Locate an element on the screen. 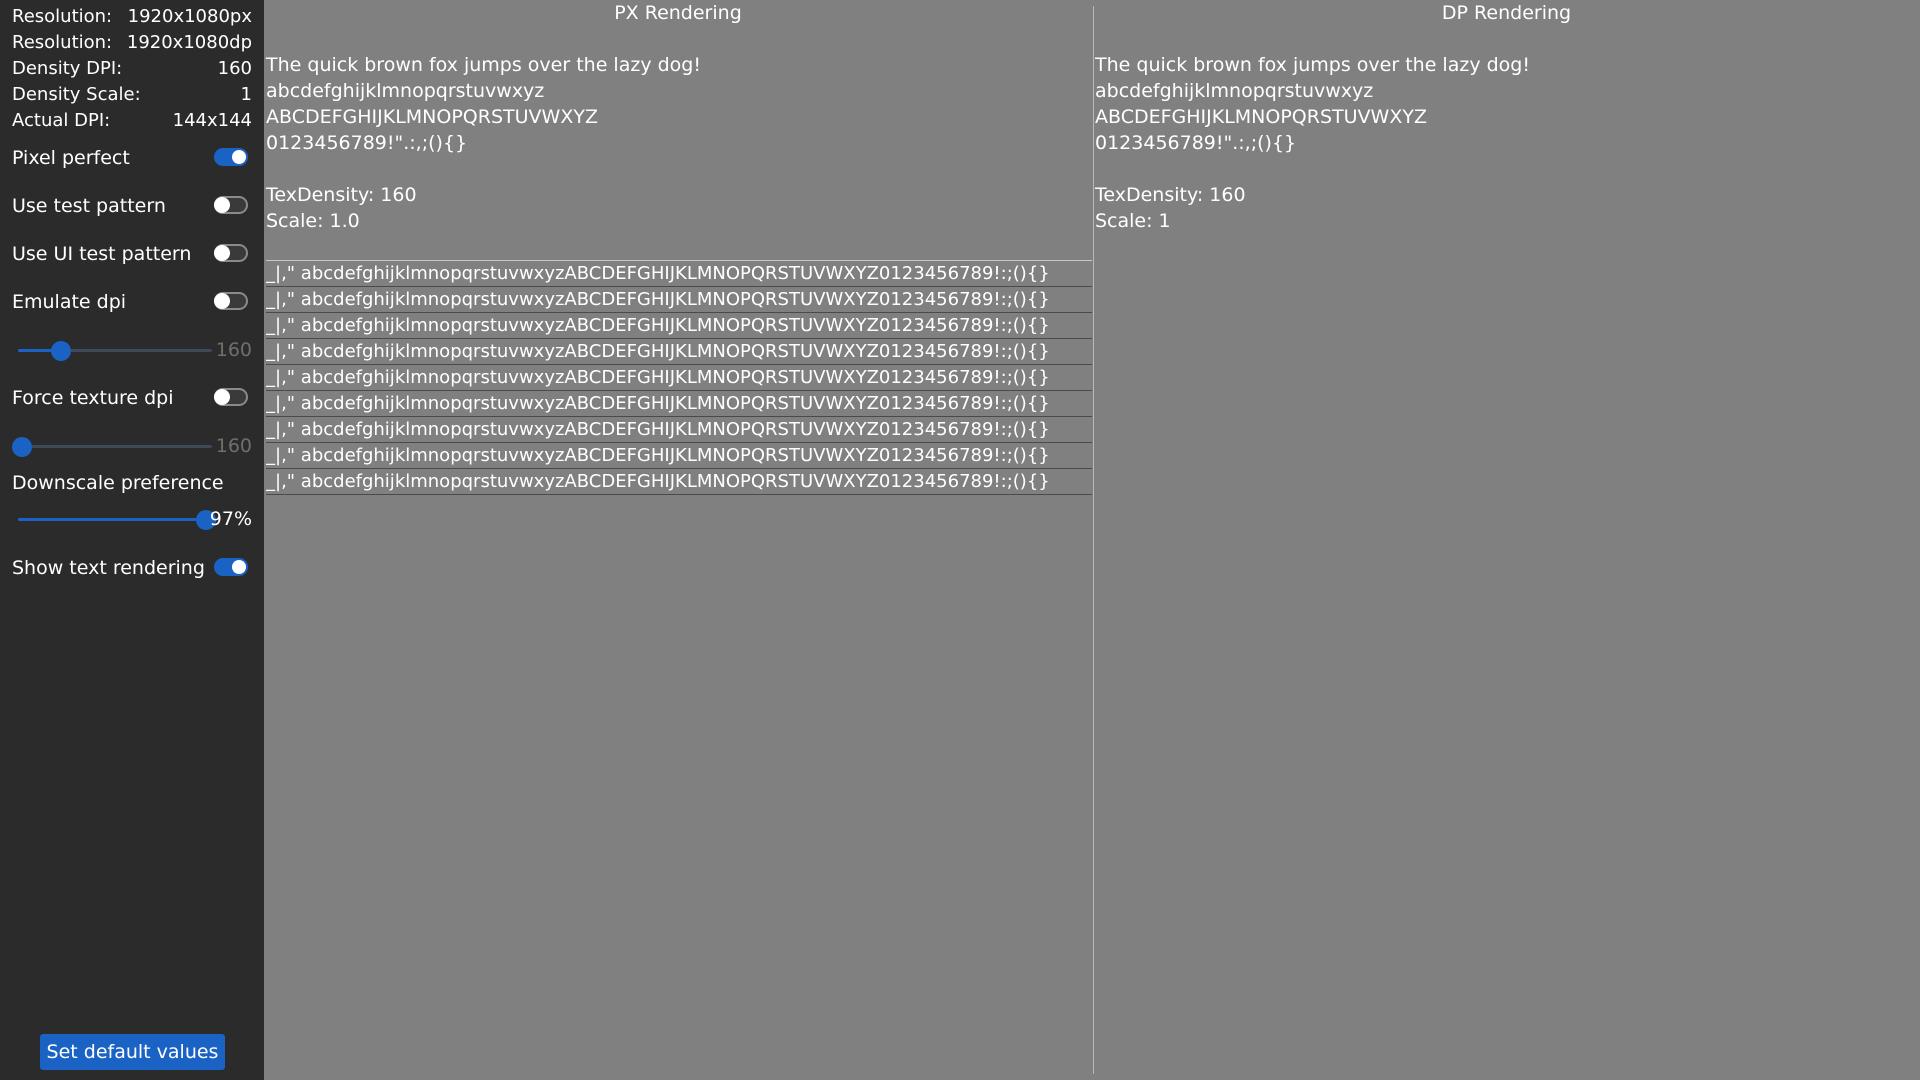 This screenshot has width=1920, height=1080. use-test-pattern-row: Use test pattern is located at coordinates (132, 206).